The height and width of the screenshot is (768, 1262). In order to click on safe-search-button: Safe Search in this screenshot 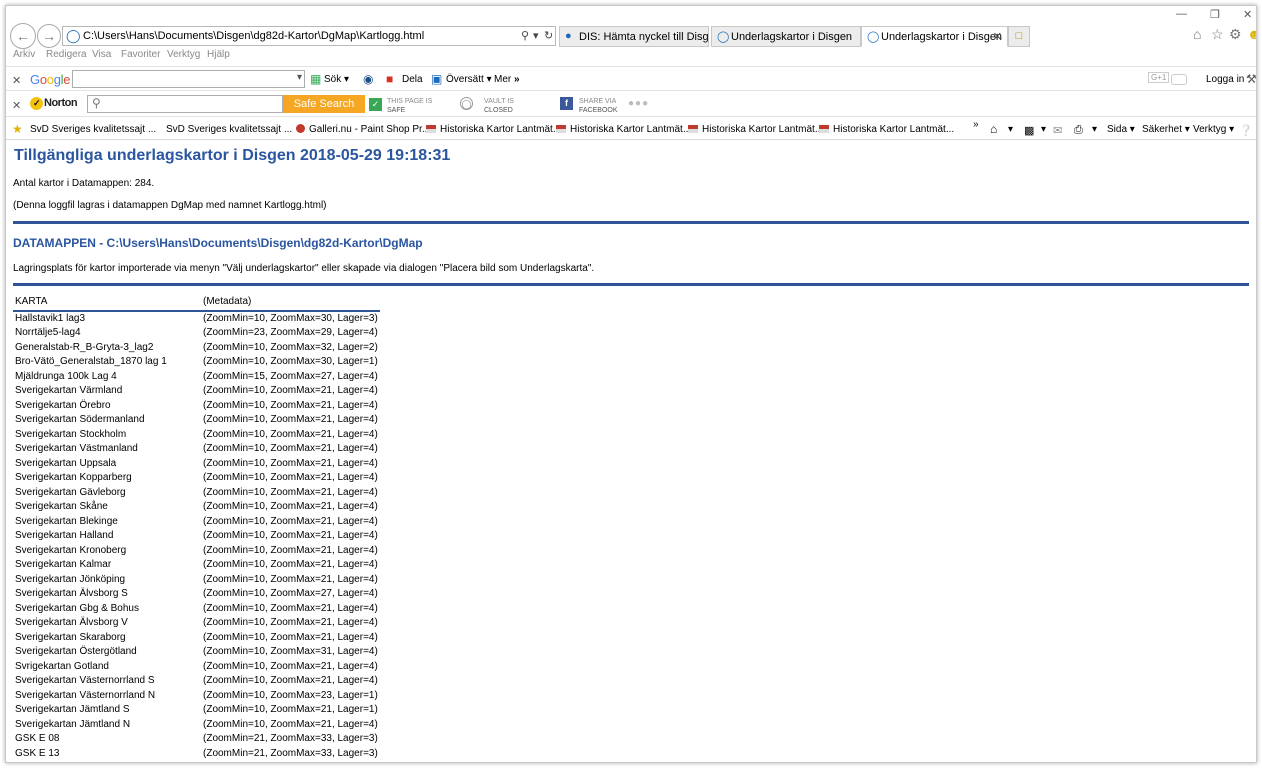, I will do `click(324, 104)`.